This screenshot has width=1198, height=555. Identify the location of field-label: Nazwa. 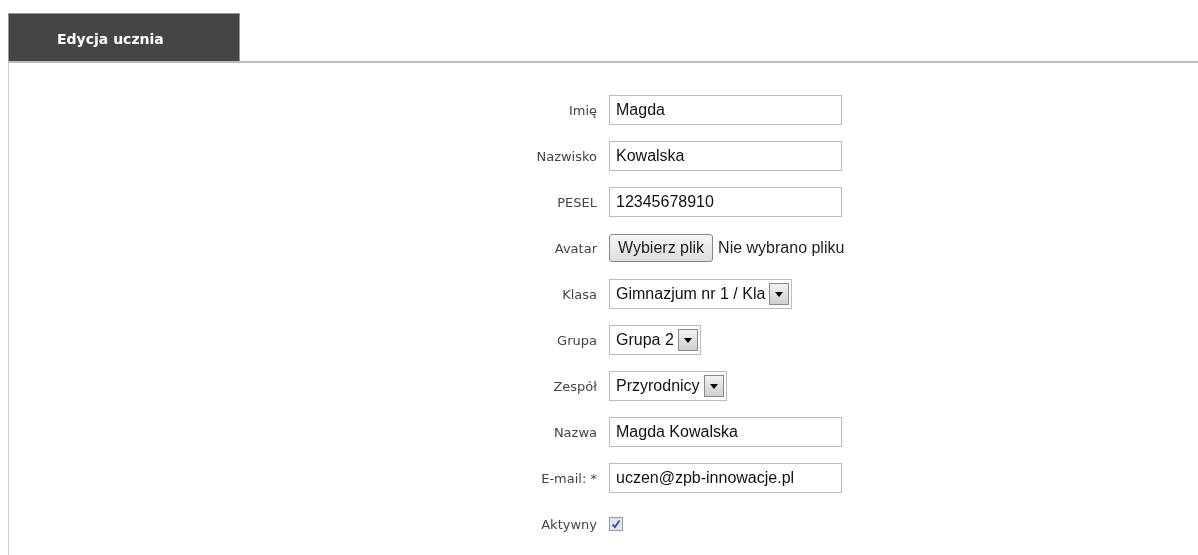
(574, 432).